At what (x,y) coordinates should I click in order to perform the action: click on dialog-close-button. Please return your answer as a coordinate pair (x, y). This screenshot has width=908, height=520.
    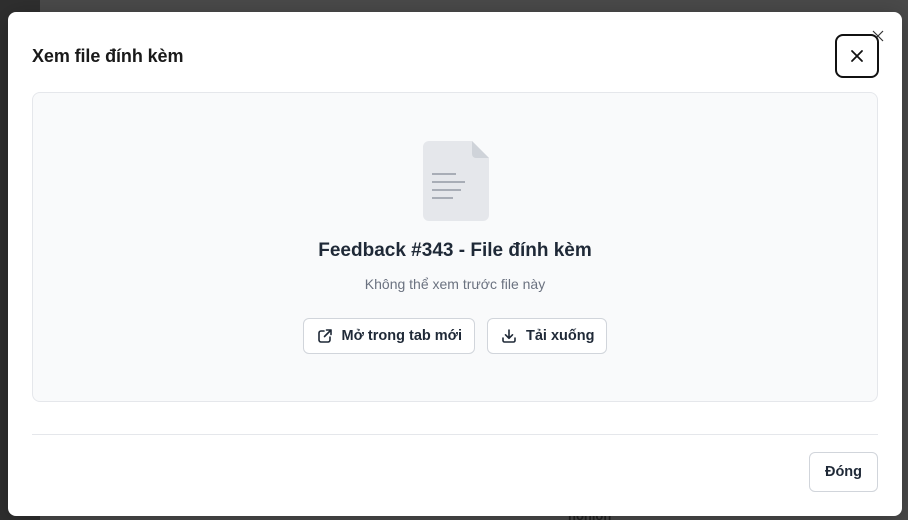
    Looking at the image, I should click on (857, 56).